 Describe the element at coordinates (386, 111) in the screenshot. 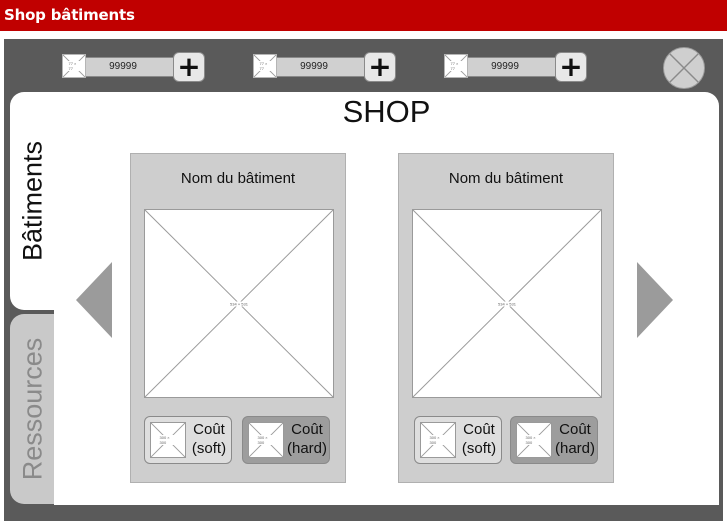

I see `page-title: SHOP` at that location.